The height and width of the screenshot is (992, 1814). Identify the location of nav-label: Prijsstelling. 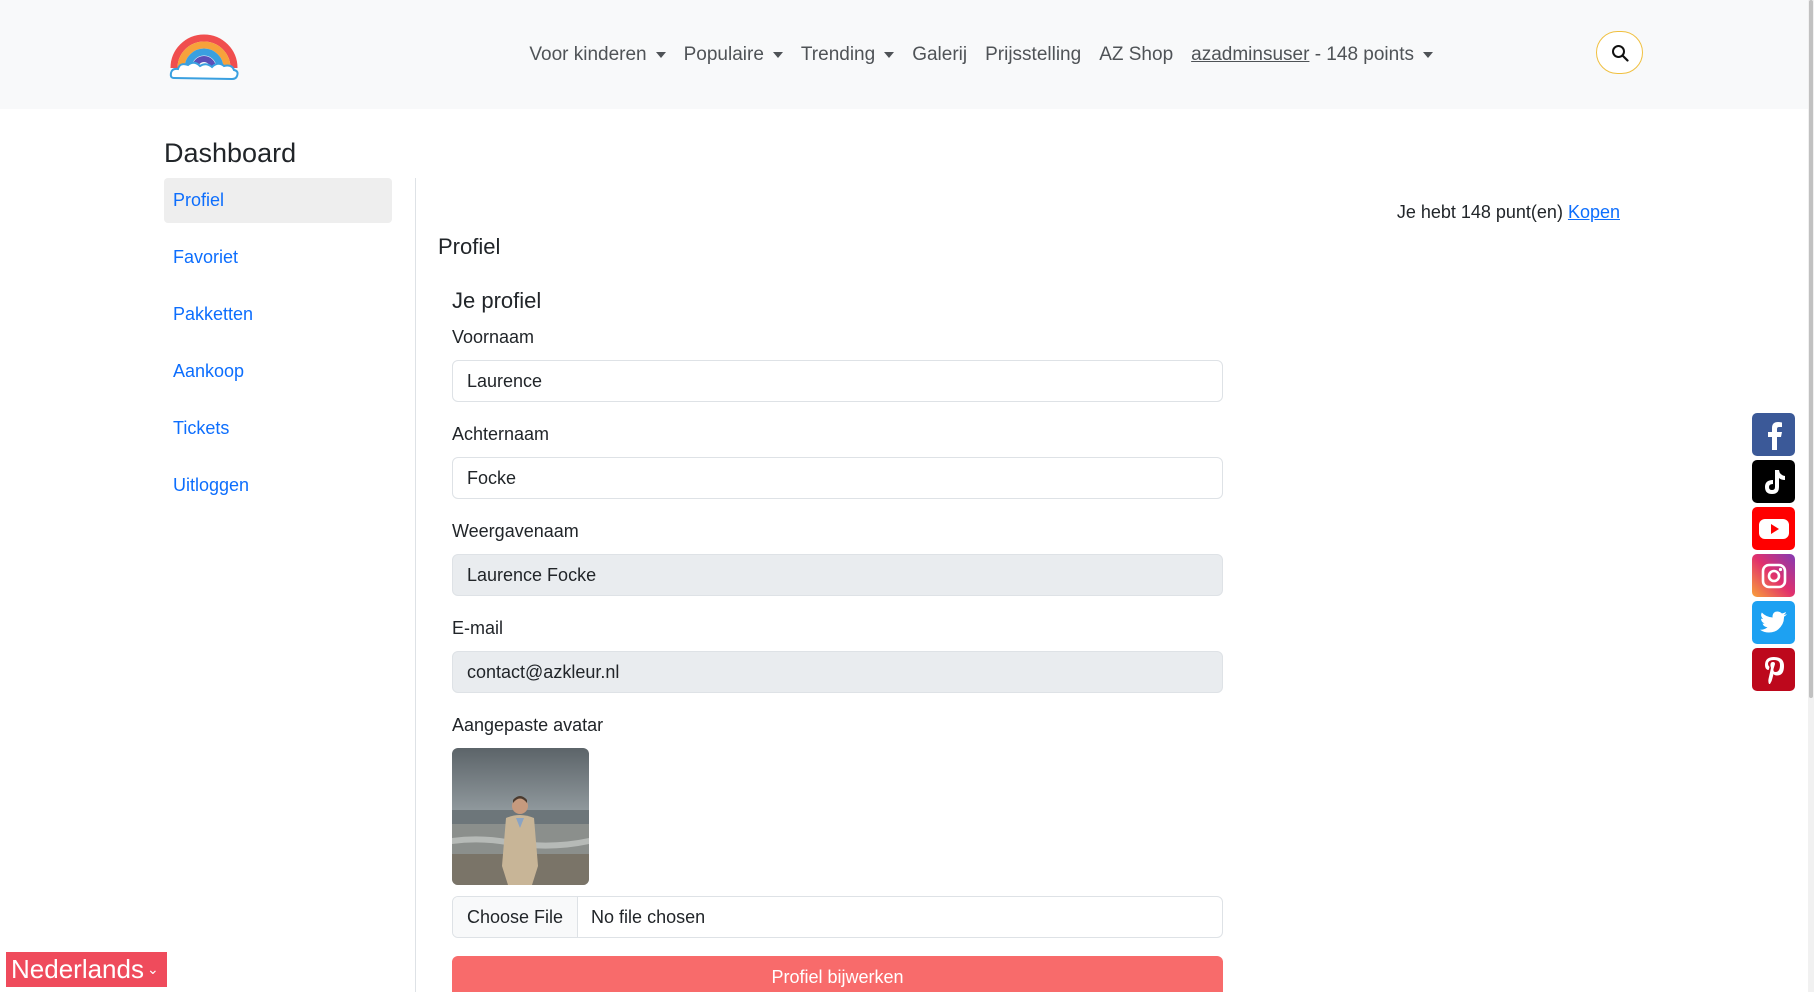
(1033, 54).